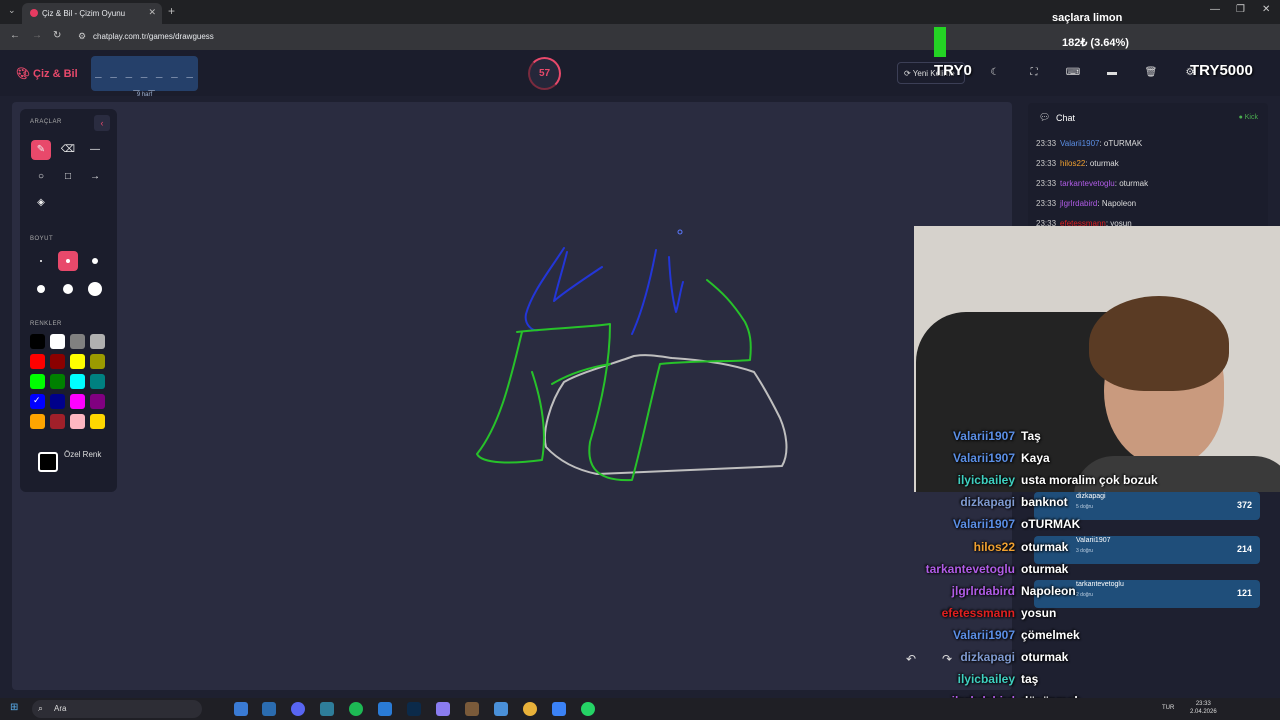 Image resolution: width=1280 pixels, height=720 pixels. What do you see at coordinates (15, 35) in the screenshot?
I see `back-icon: ←` at bounding box center [15, 35].